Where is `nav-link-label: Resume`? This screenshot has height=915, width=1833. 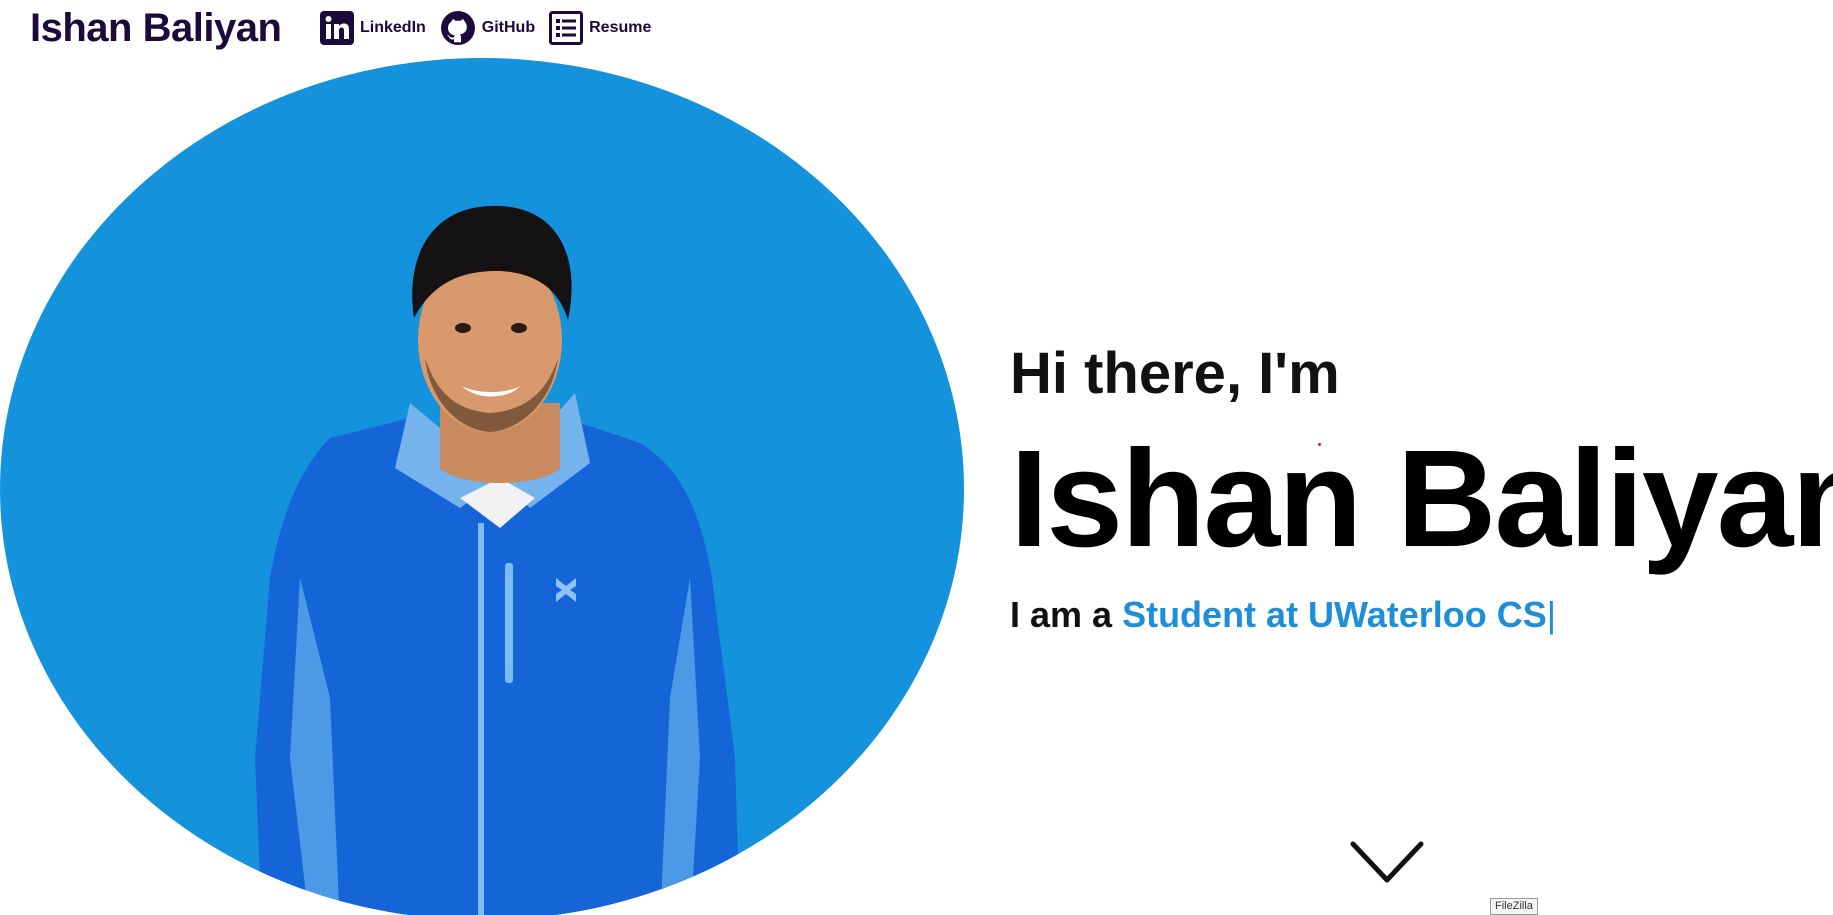 nav-link-label: Resume is located at coordinates (620, 27).